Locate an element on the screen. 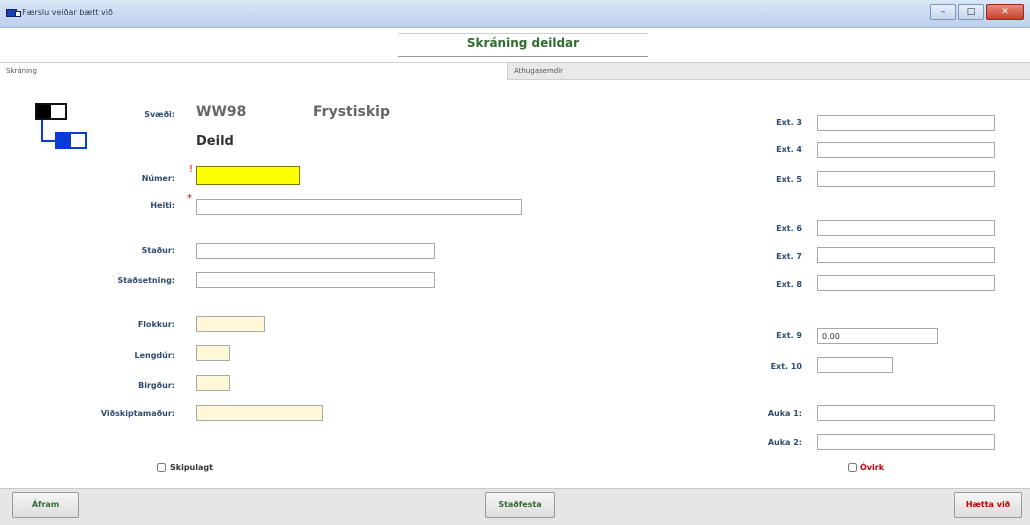 This screenshot has height=525, width=1030. ext10-label: Ext. 10 is located at coordinates (786, 366).